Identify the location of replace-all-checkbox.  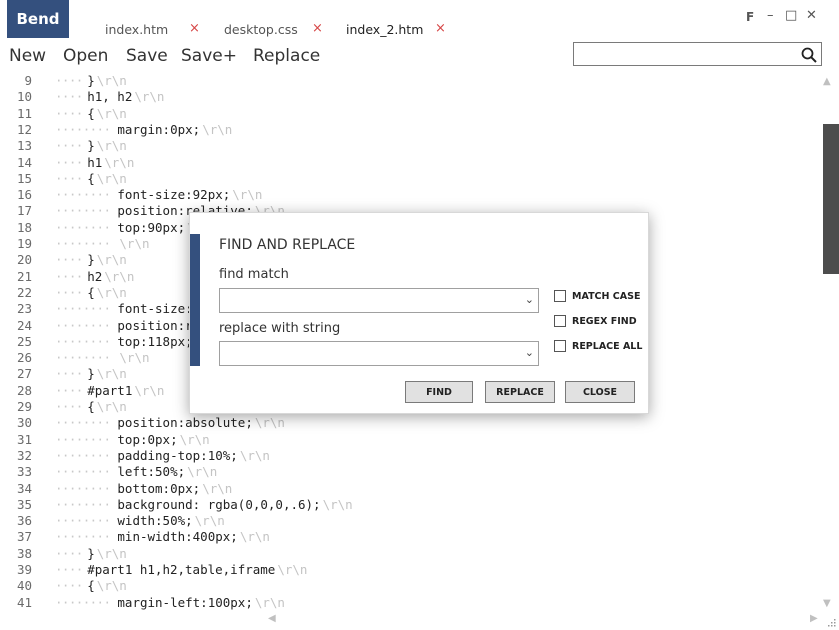
(560, 346).